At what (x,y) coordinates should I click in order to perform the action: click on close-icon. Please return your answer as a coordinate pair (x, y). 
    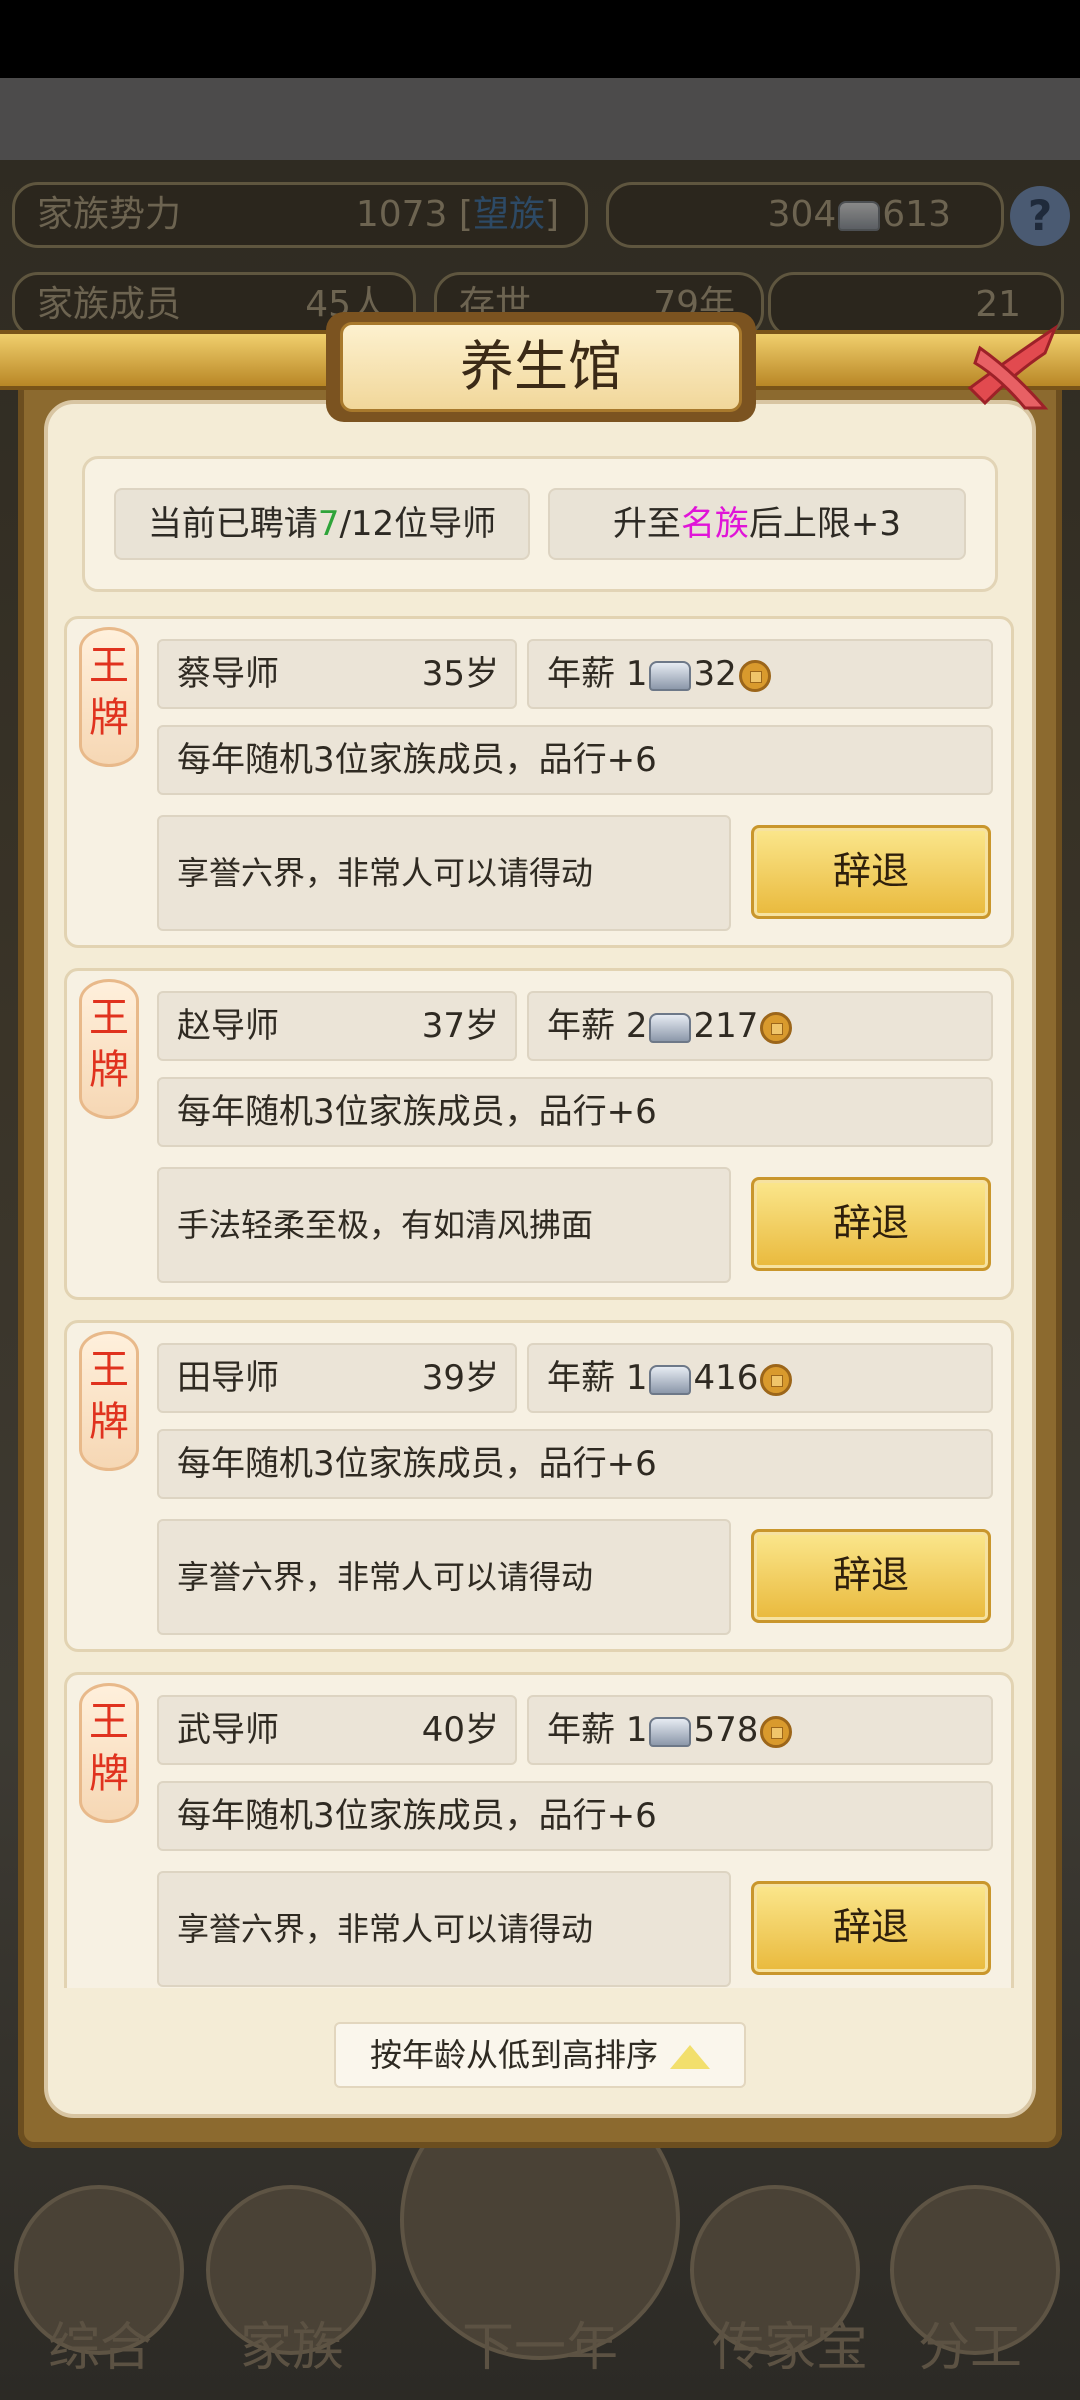
    Looking at the image, I should click on (1010, 368).